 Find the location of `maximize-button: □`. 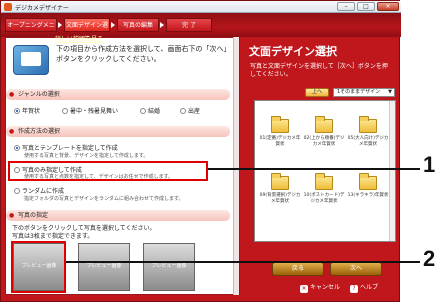

maximize-button: □ is located at coordinates (366, 6).